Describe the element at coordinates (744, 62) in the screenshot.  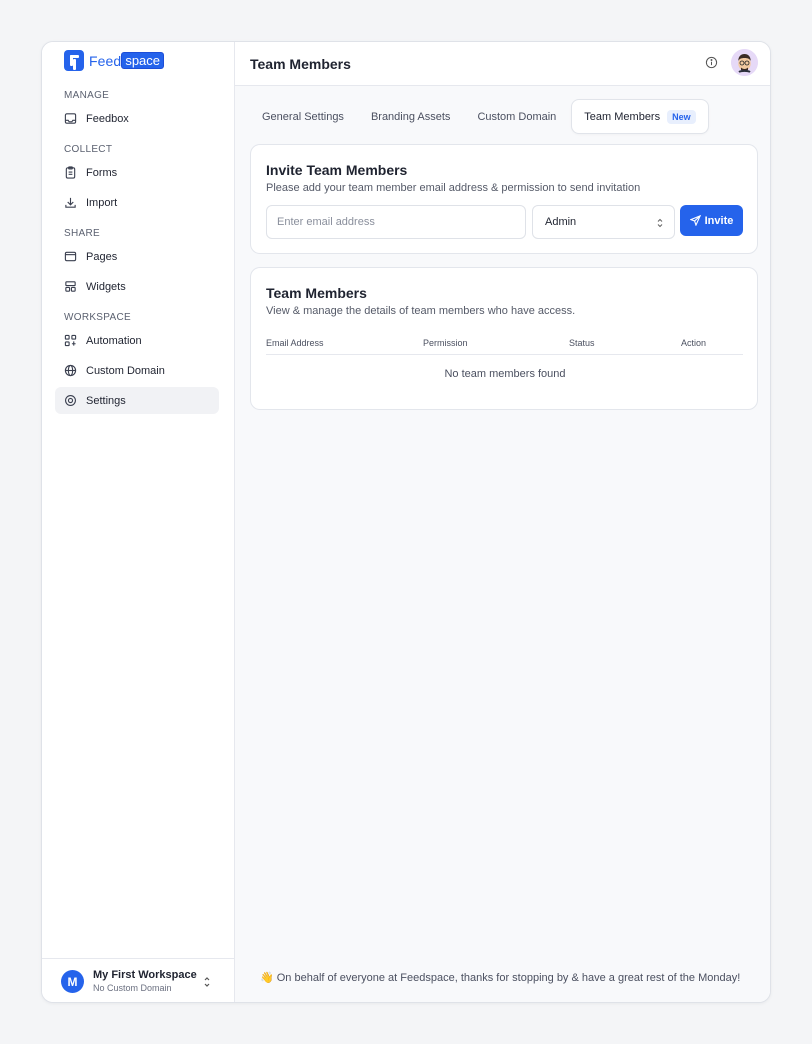
I see `user-avatar` at that location.